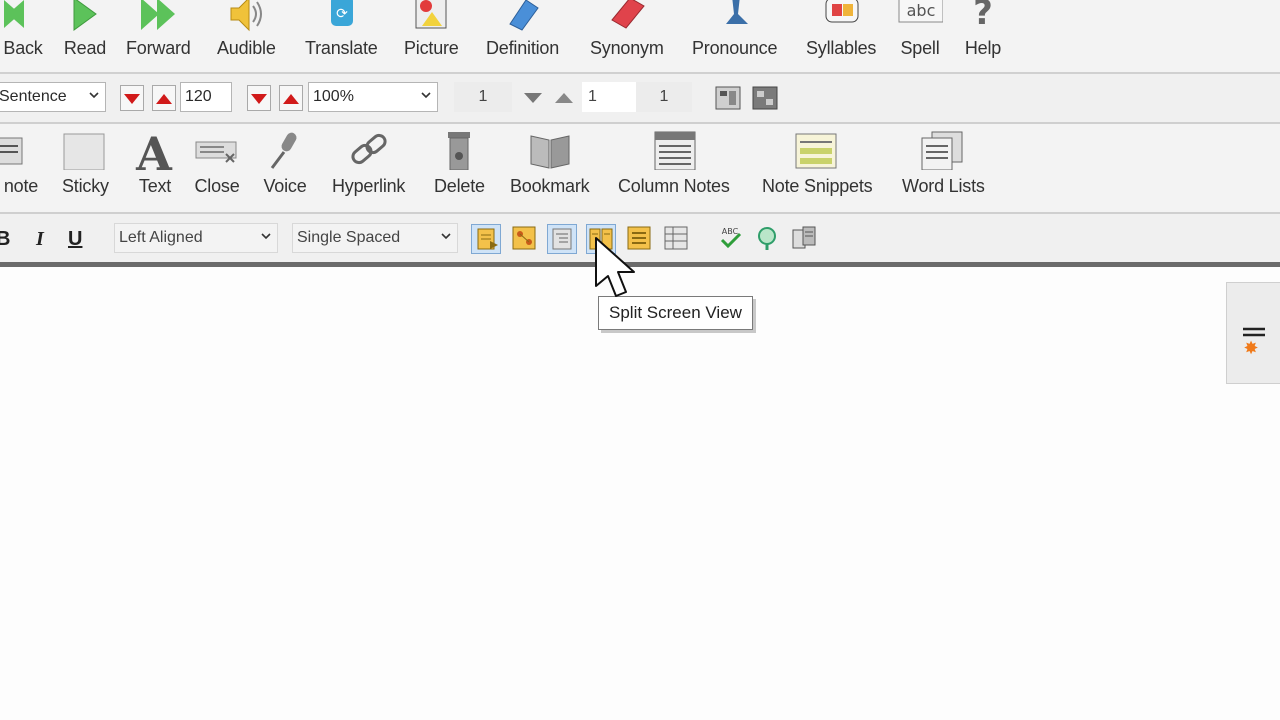  I want to click on outline-view-button, so click(562, 239).